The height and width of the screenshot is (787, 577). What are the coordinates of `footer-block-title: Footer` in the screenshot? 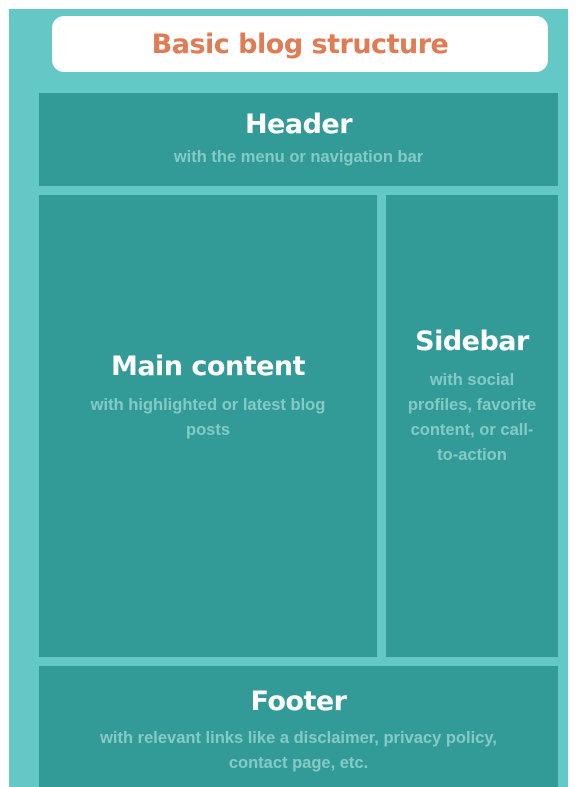 It's located at (298, 701).